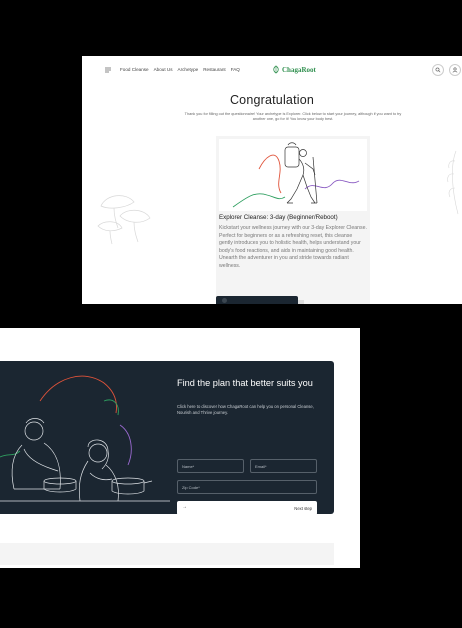  I want to click on search-button, so click(438, 70).